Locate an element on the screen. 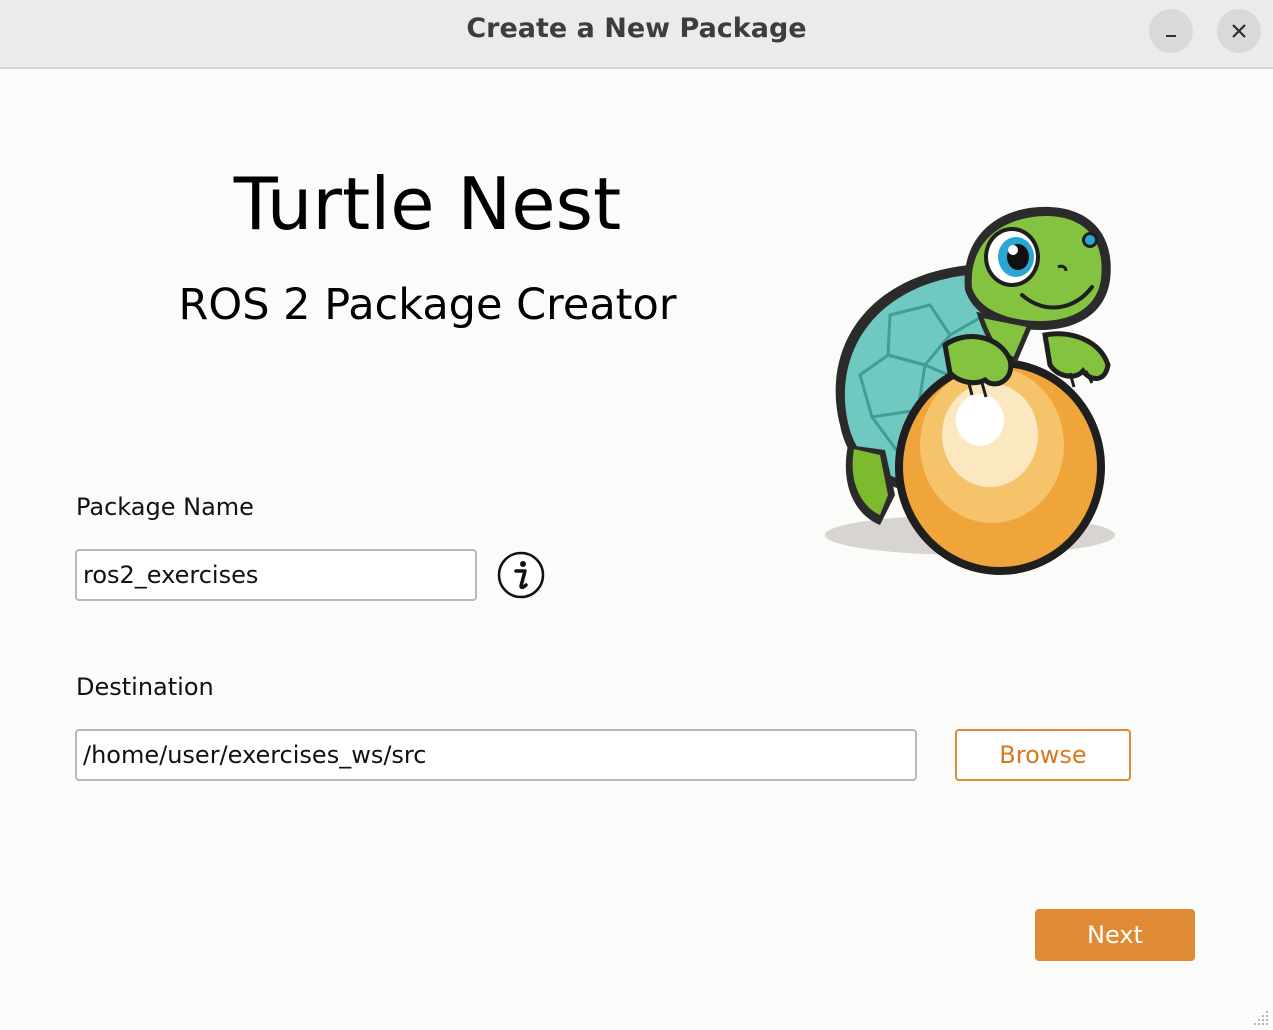 The image size is (1273, 1030). app-title: Turtle Nest is located at coordinates (427, 204).